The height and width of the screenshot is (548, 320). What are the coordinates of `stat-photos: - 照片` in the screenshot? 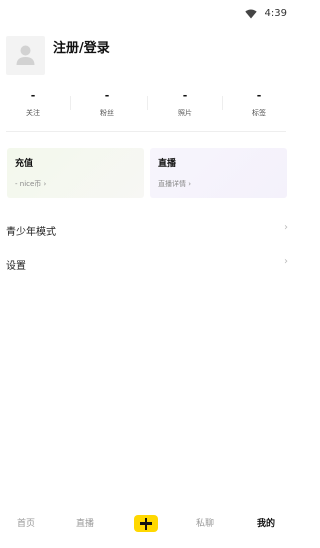 It's located at (185, 104).